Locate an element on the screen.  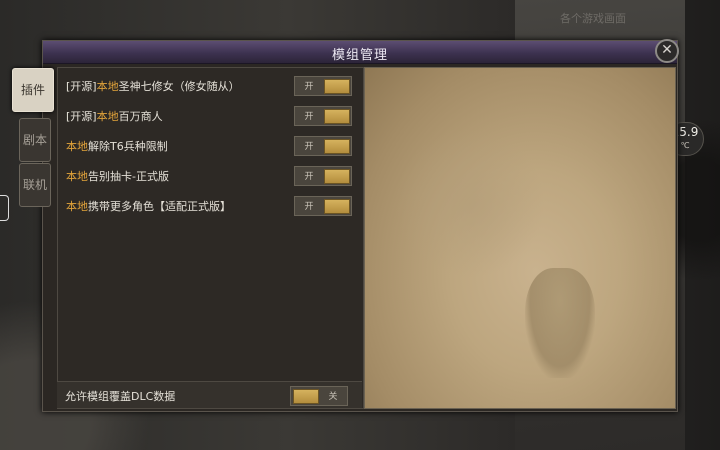
tab-scenarios: 剧本 is located at coordinates (35, 140).